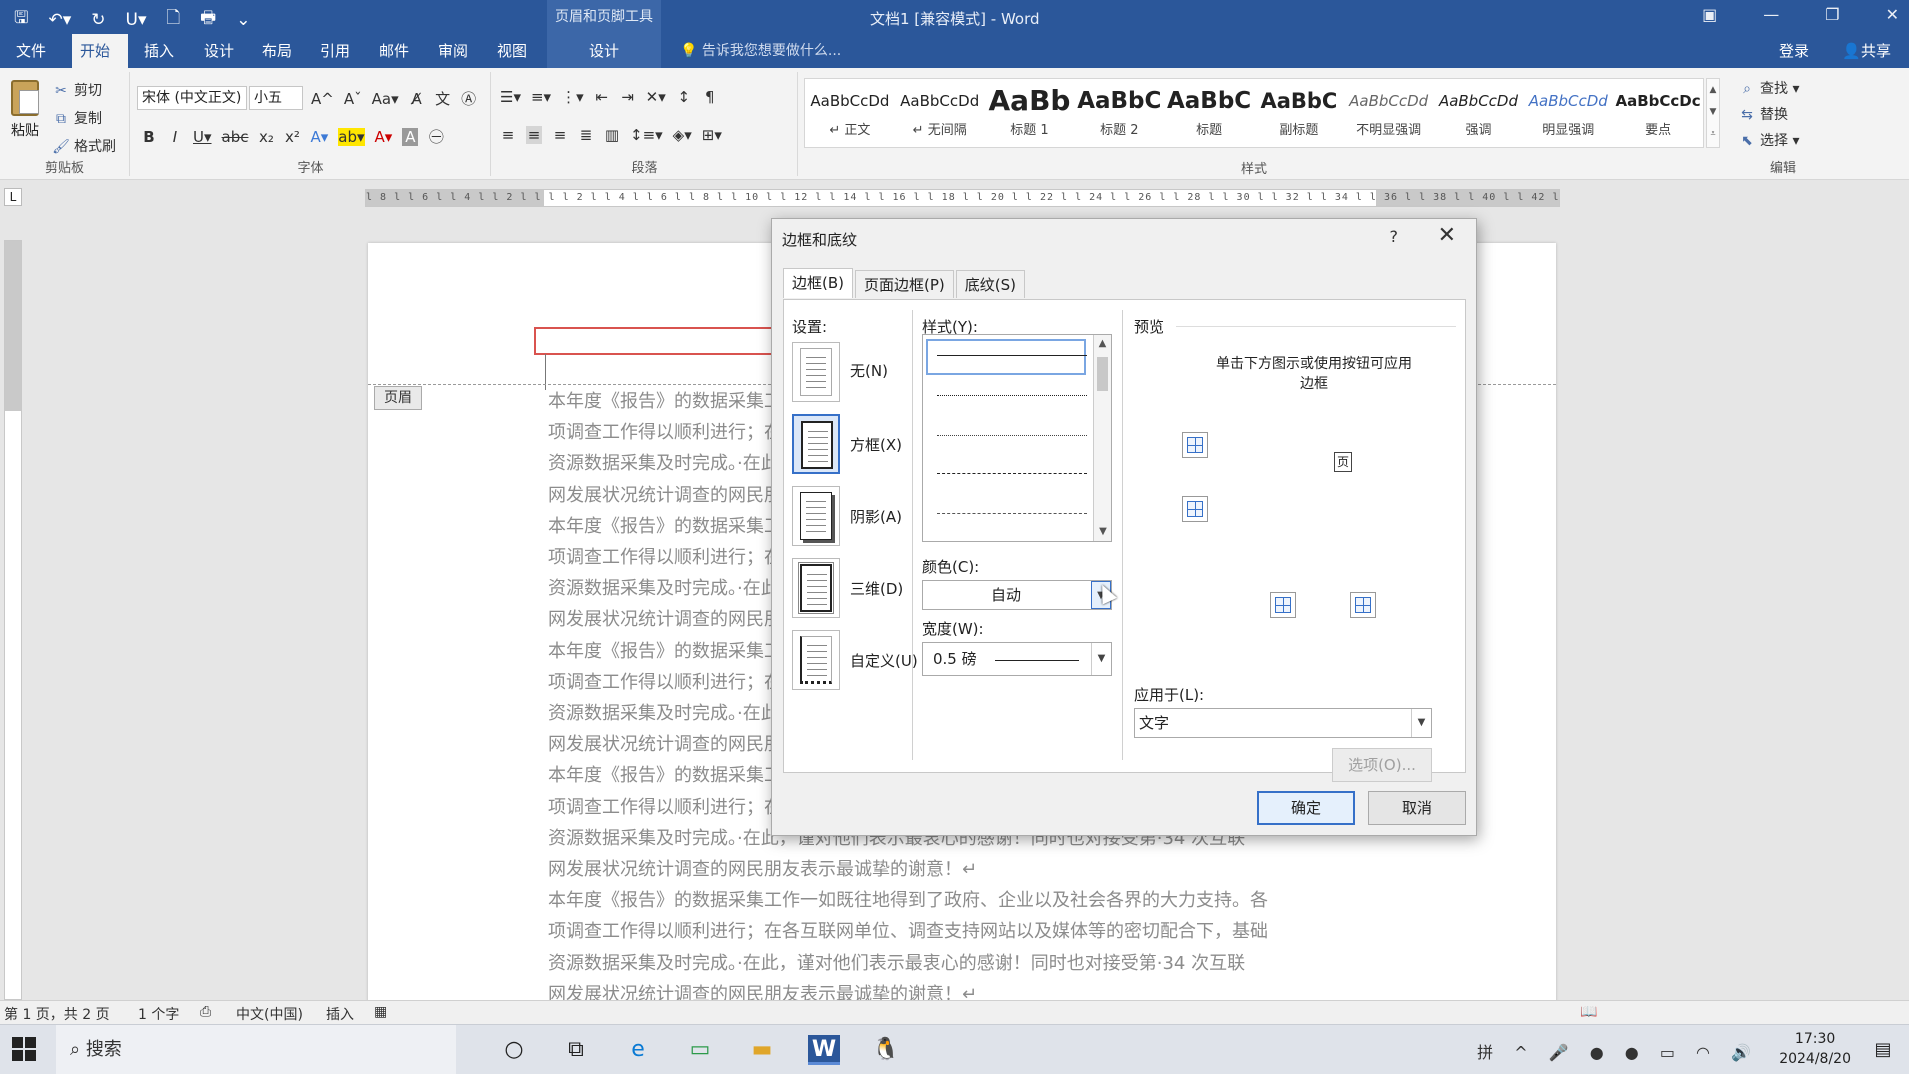  I want to click on top-border-button, so click(1195, 445).